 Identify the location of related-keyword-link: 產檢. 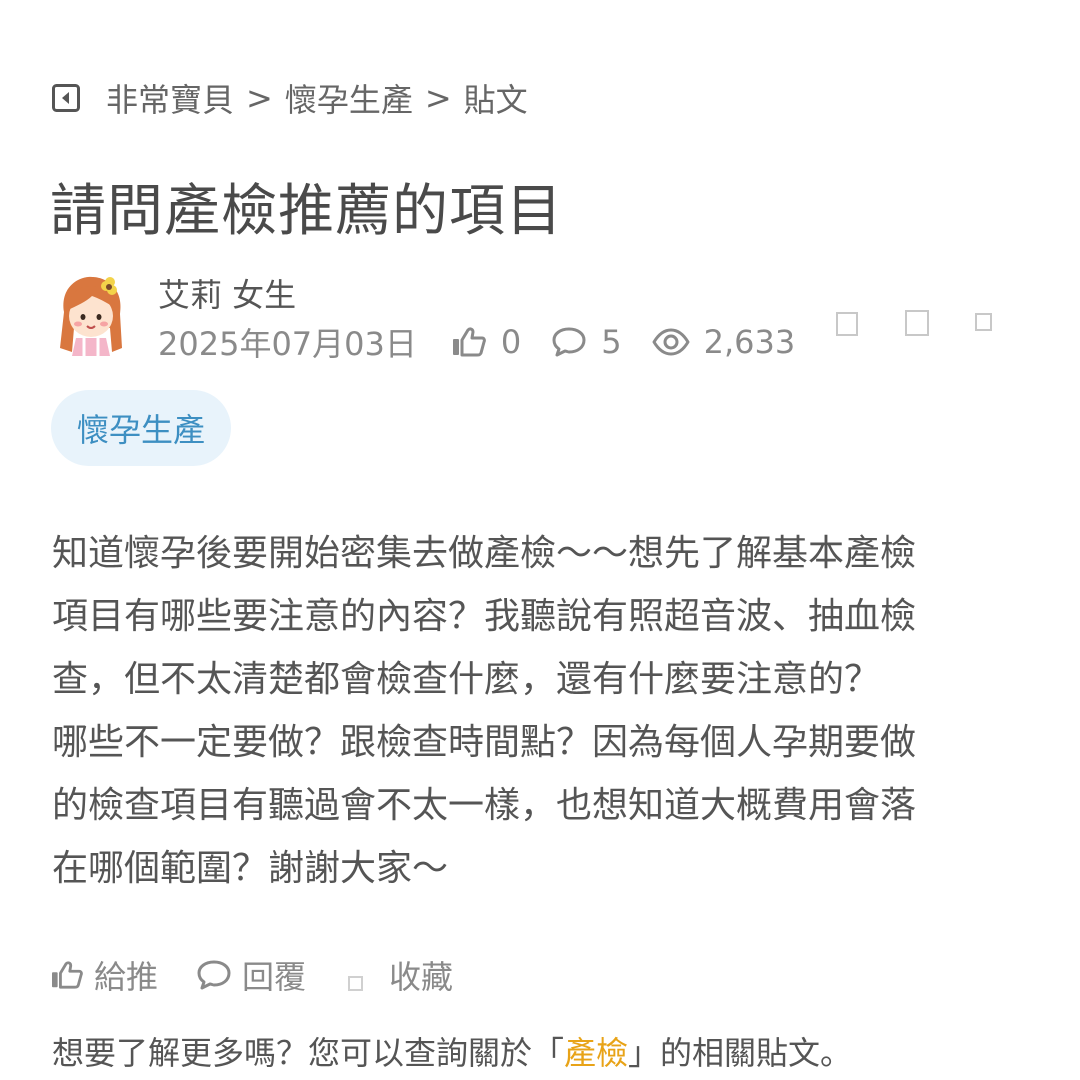
(596, 1053).